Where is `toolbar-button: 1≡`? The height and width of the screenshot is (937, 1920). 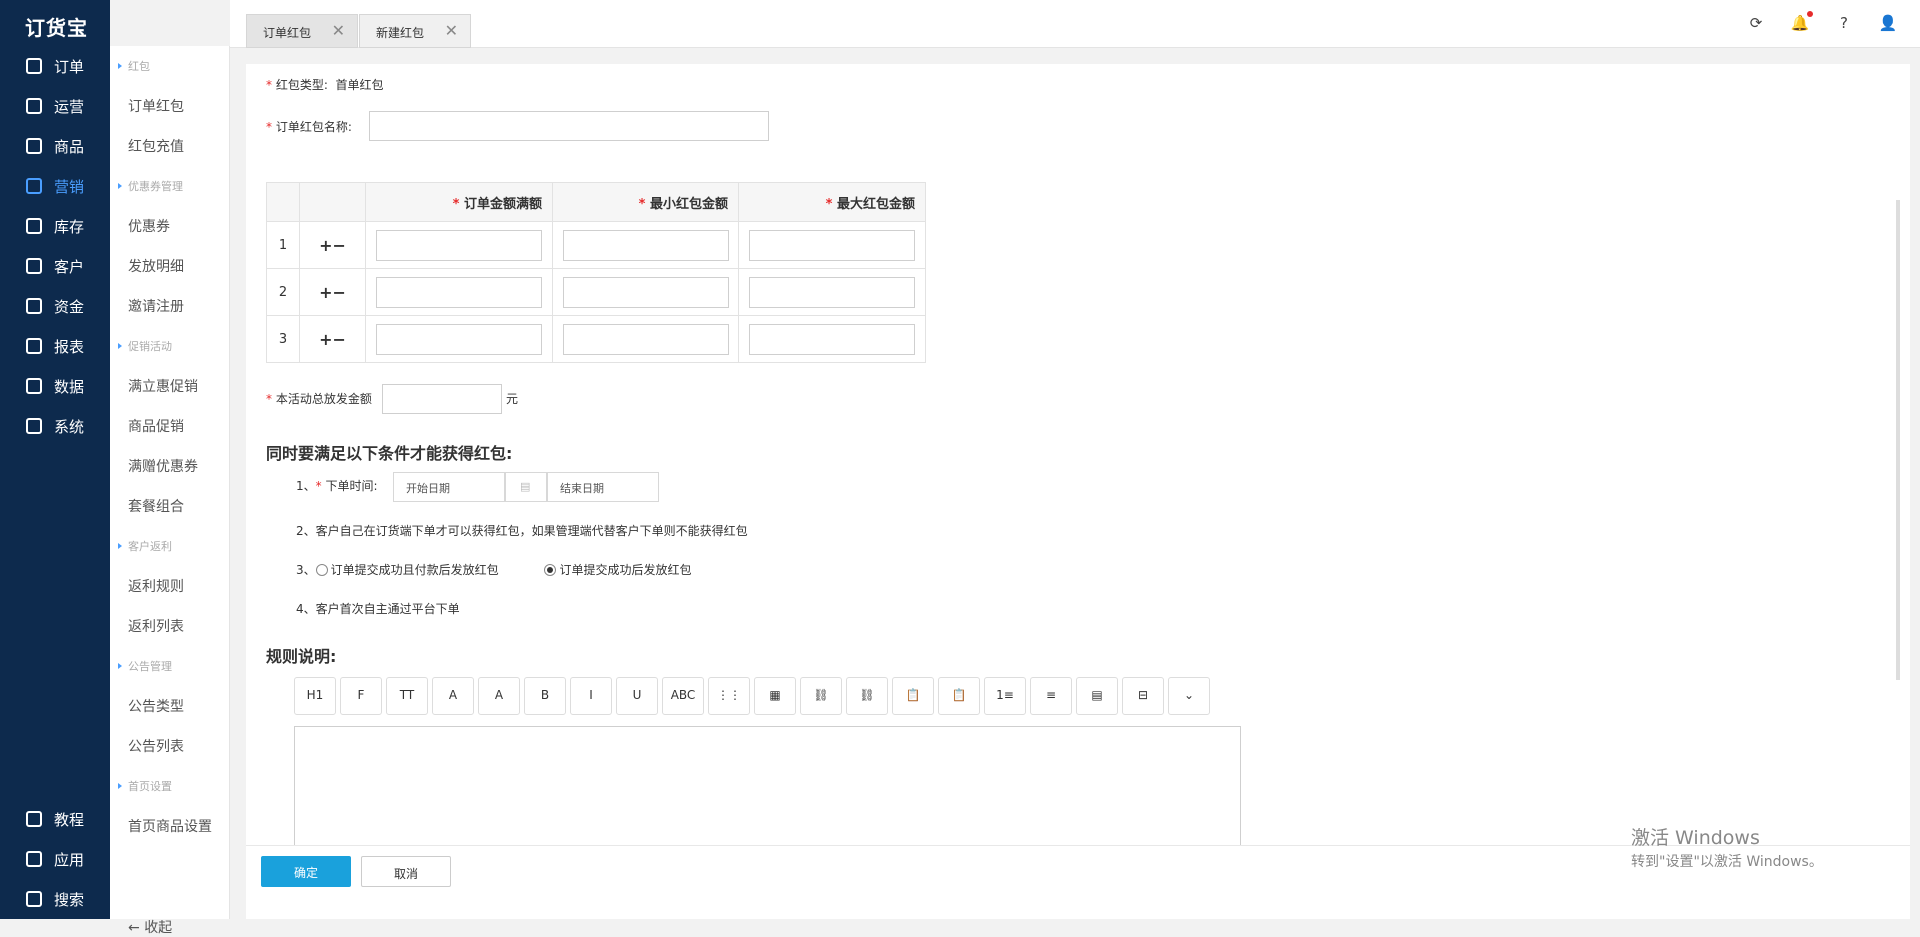
toolbar-button: 1≡ is located at coordinates (1005, 696).